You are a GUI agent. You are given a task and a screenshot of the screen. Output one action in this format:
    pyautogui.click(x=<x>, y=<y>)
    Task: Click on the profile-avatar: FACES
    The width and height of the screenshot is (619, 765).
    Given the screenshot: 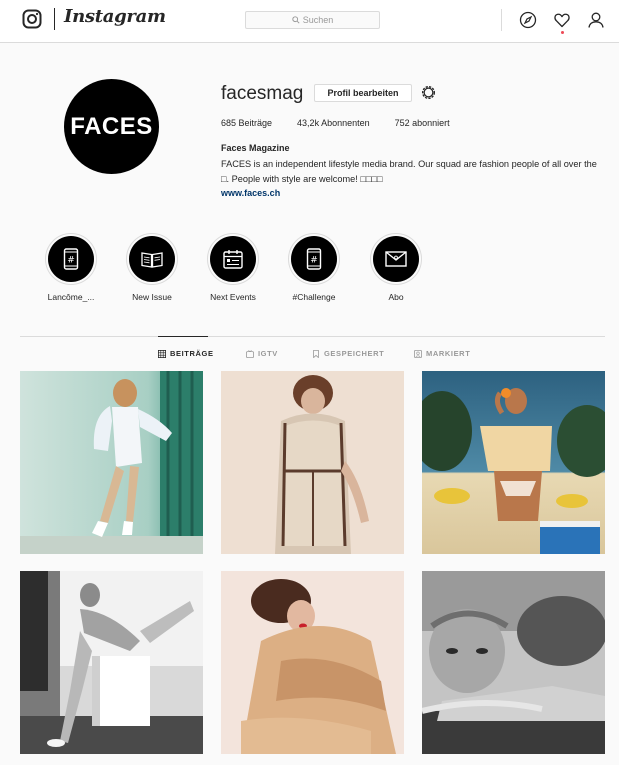 What is the action you would take?
    pyautogui.click(x=111, y=126)
    